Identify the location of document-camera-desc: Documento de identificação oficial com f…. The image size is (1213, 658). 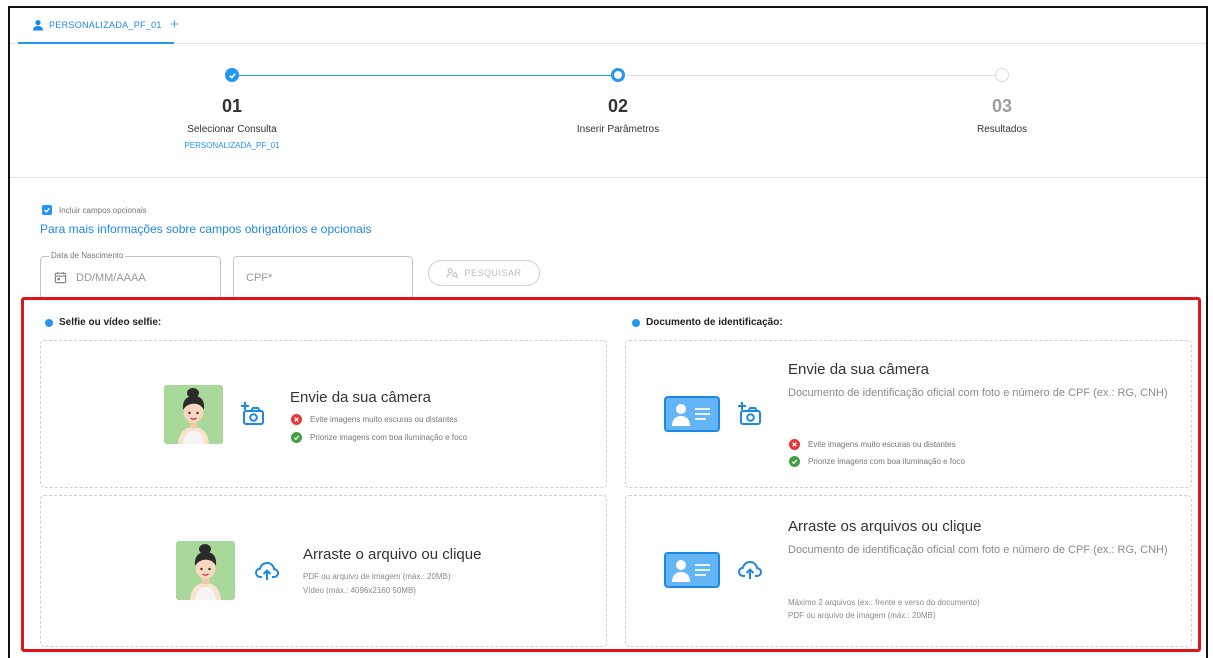
(978, 393).